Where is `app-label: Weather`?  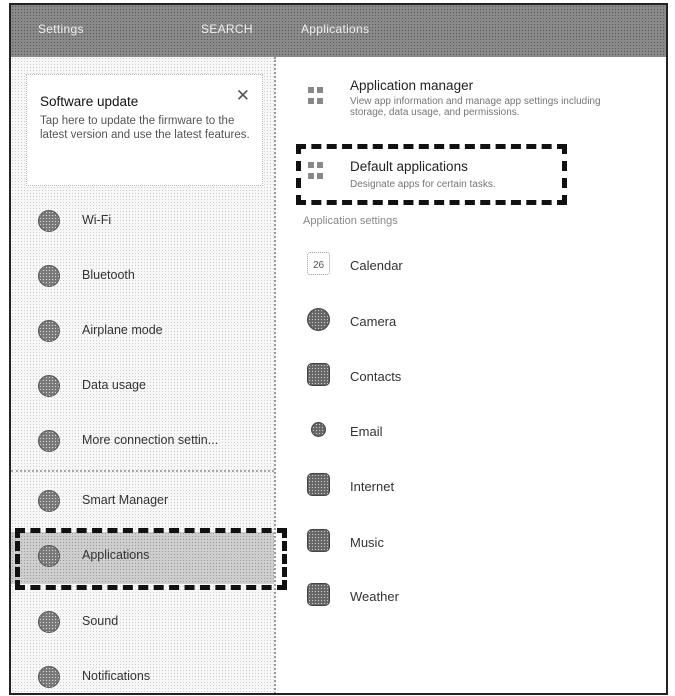 app-label: Weather is located at coordinates (374, 596).